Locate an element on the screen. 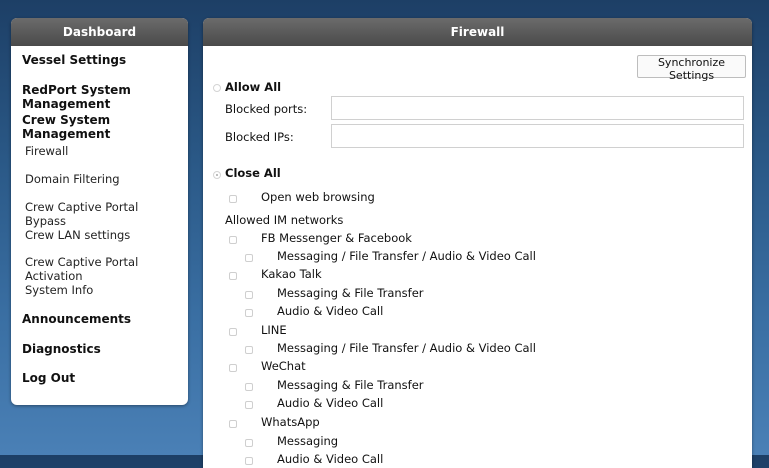 This screenshot has width=769, height=468. fb-messenger-checkbox is located at coordinates (233, 240).